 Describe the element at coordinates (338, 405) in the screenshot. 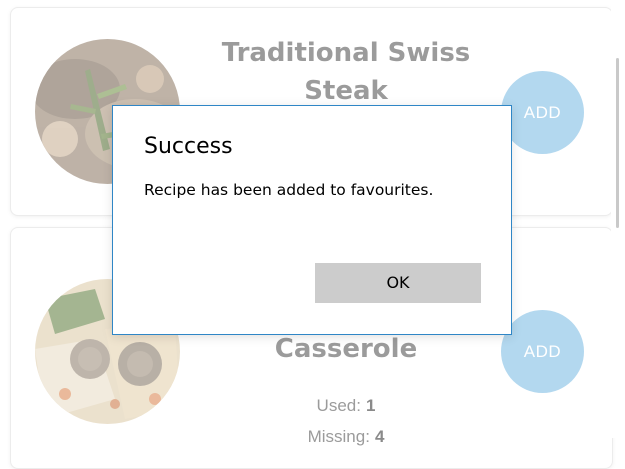

I see `used-label: Used:` at that location.